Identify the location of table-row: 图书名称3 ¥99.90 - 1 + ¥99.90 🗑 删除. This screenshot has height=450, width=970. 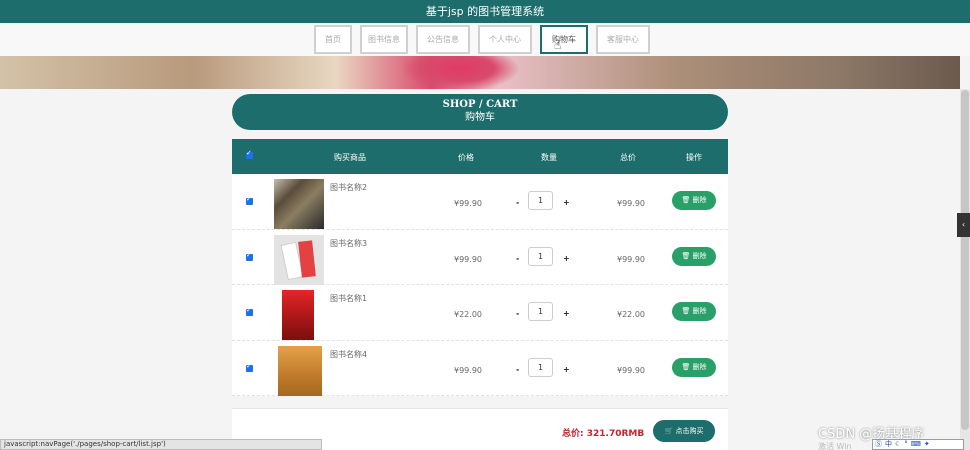
(480, 257).